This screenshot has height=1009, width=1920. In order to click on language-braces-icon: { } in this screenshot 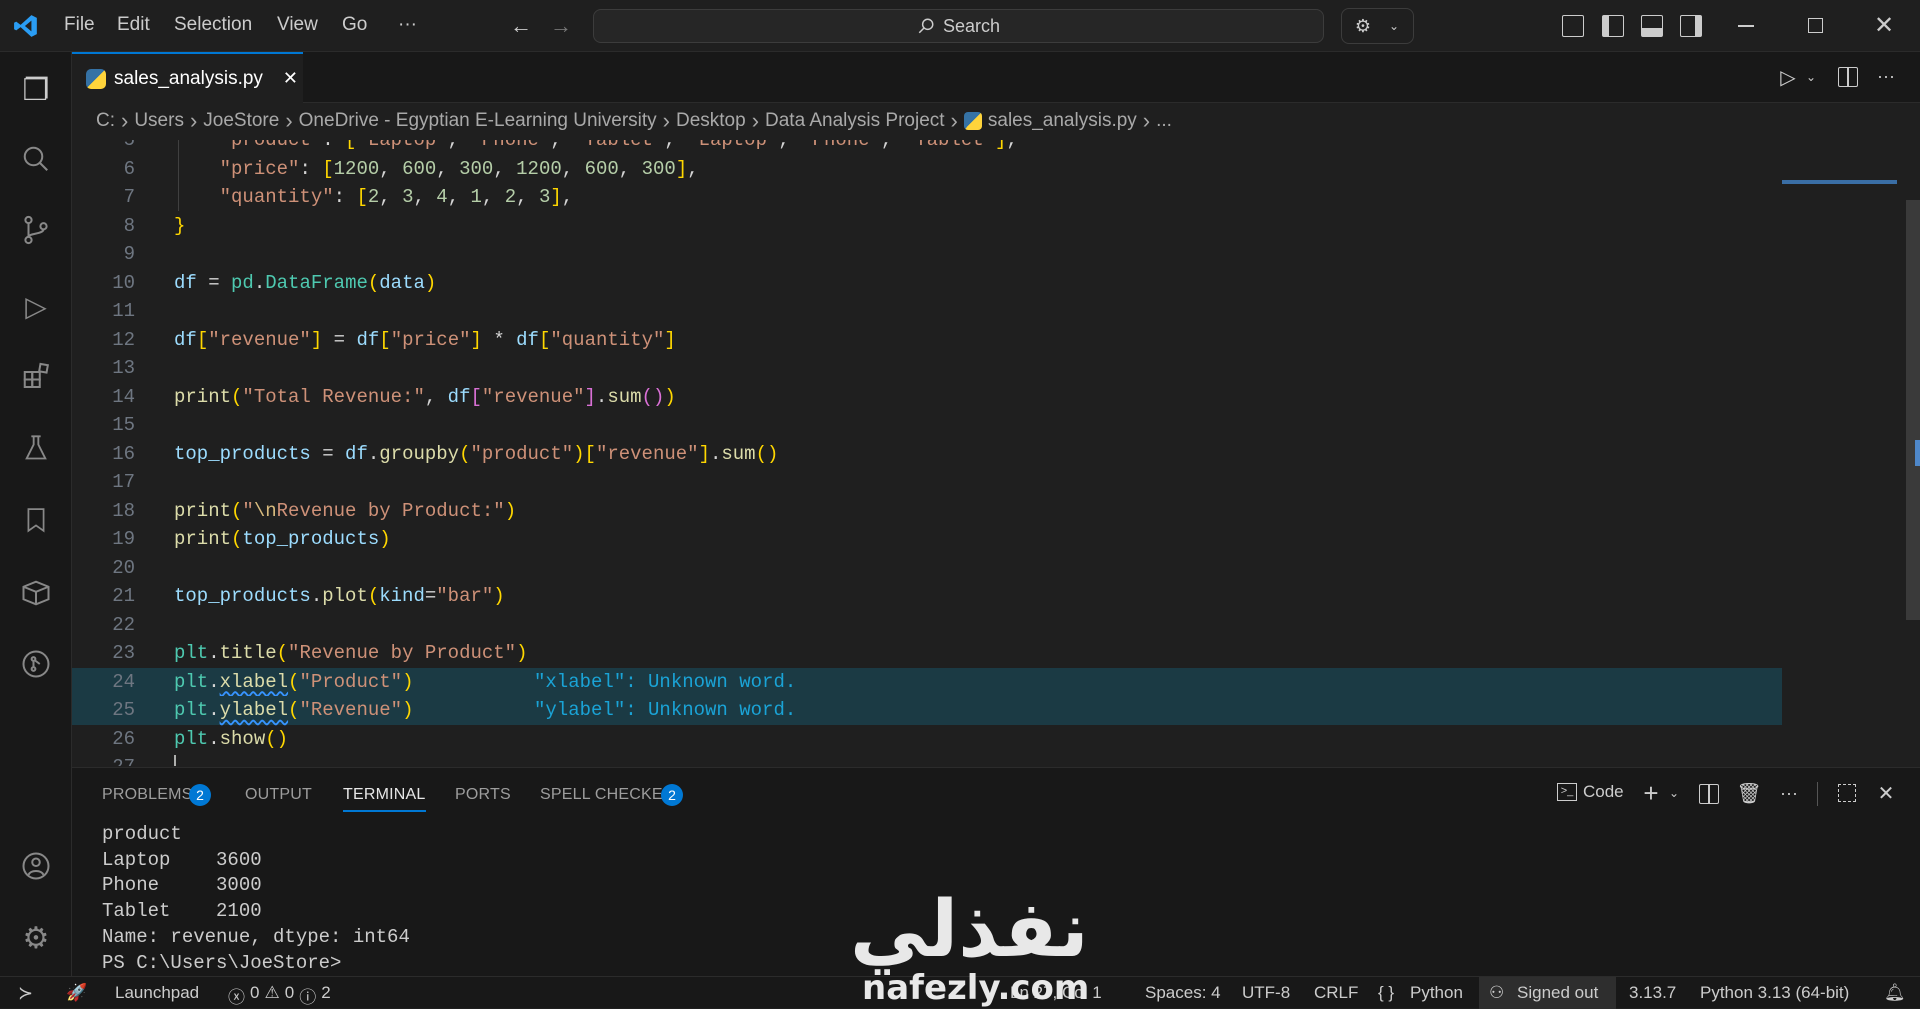, I will do `click(1386, 992)`.